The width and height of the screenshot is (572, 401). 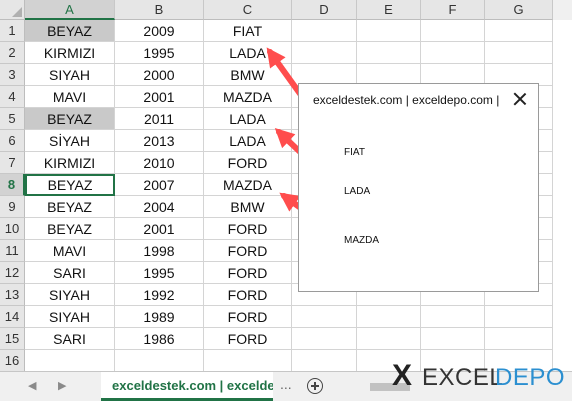 What do you see at coordinates (453, 31) in the screenshot?
I see `cell-f1` at bounding box center [453, 31].